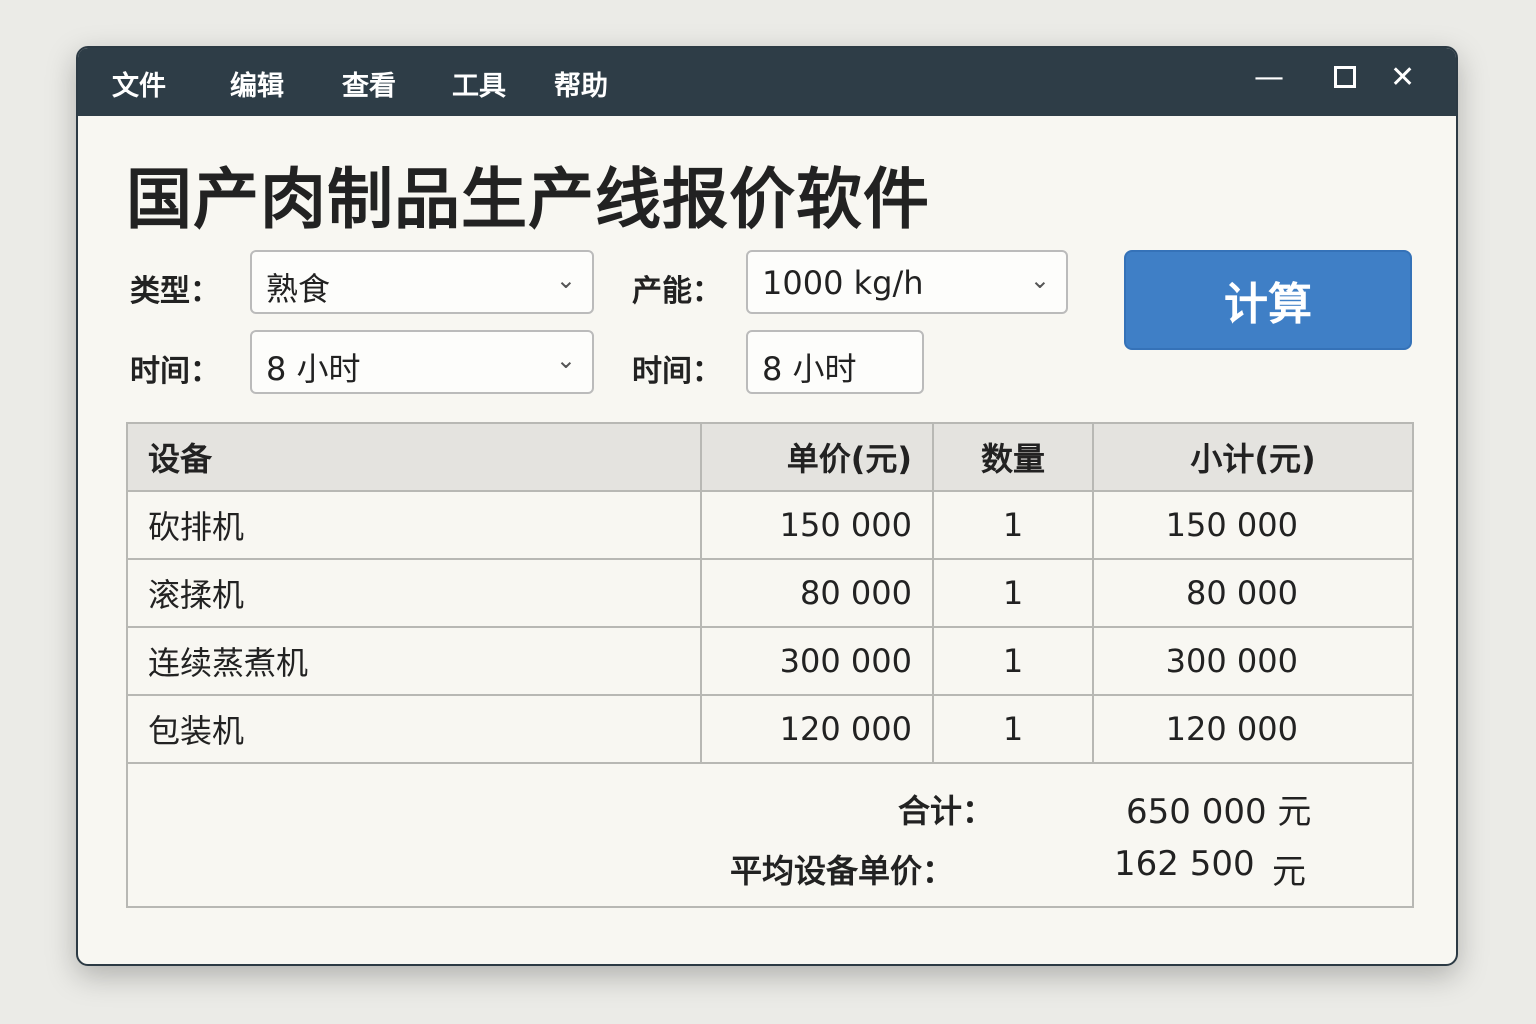 The image size is (1536, 1024). What do you see at coordinates (1345, 77) in the screenshot?
I see `maximize-icon` at bounding box center [1345, 77].